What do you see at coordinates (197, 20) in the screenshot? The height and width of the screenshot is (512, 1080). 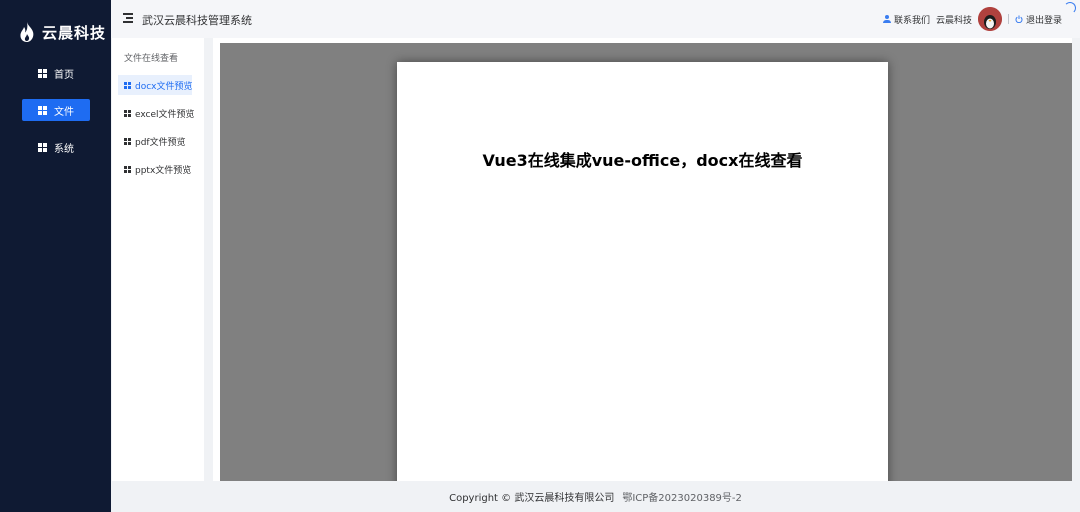 I see `page-title: 武汉云晨科技管理系统` at bounding box center [197, 20].